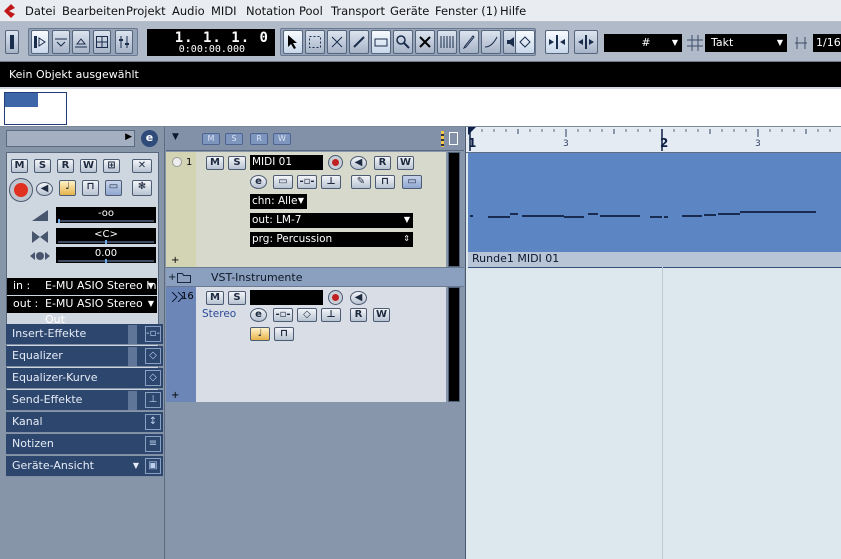  What do you see at coordinates (44, 189) in the screenshot?
I see `monitor-icon: ◀` at bounding box center [44, 189].